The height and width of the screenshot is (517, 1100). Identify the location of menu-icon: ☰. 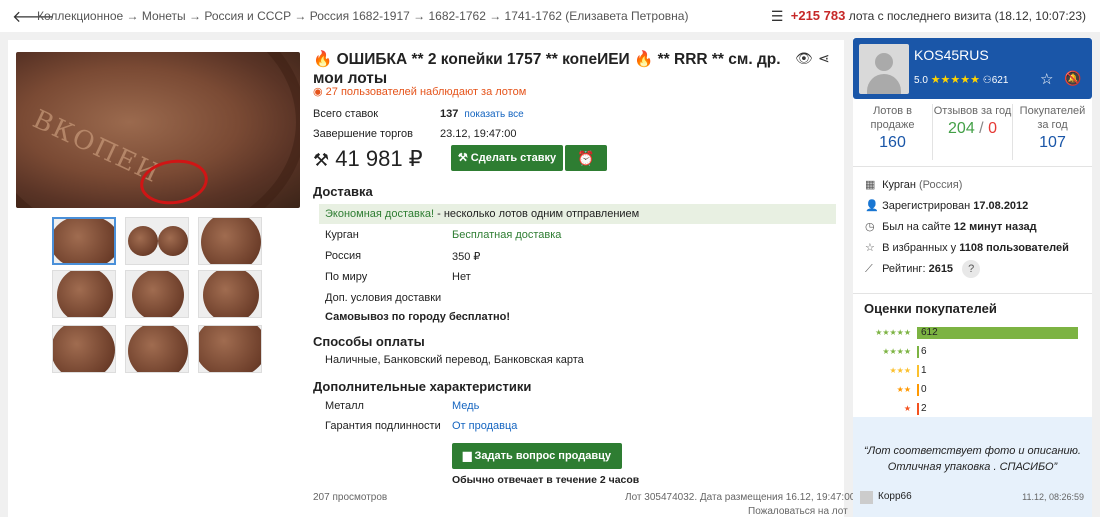
(777, 16).